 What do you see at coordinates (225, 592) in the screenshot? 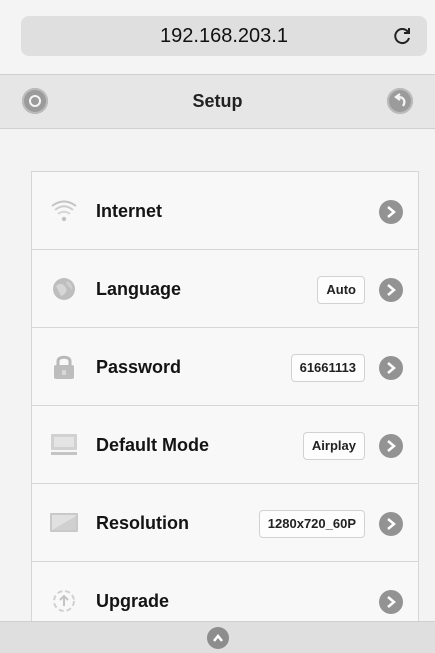
I see `menu-item-upgrade: Upgrade` at bounding box center [225, 592].